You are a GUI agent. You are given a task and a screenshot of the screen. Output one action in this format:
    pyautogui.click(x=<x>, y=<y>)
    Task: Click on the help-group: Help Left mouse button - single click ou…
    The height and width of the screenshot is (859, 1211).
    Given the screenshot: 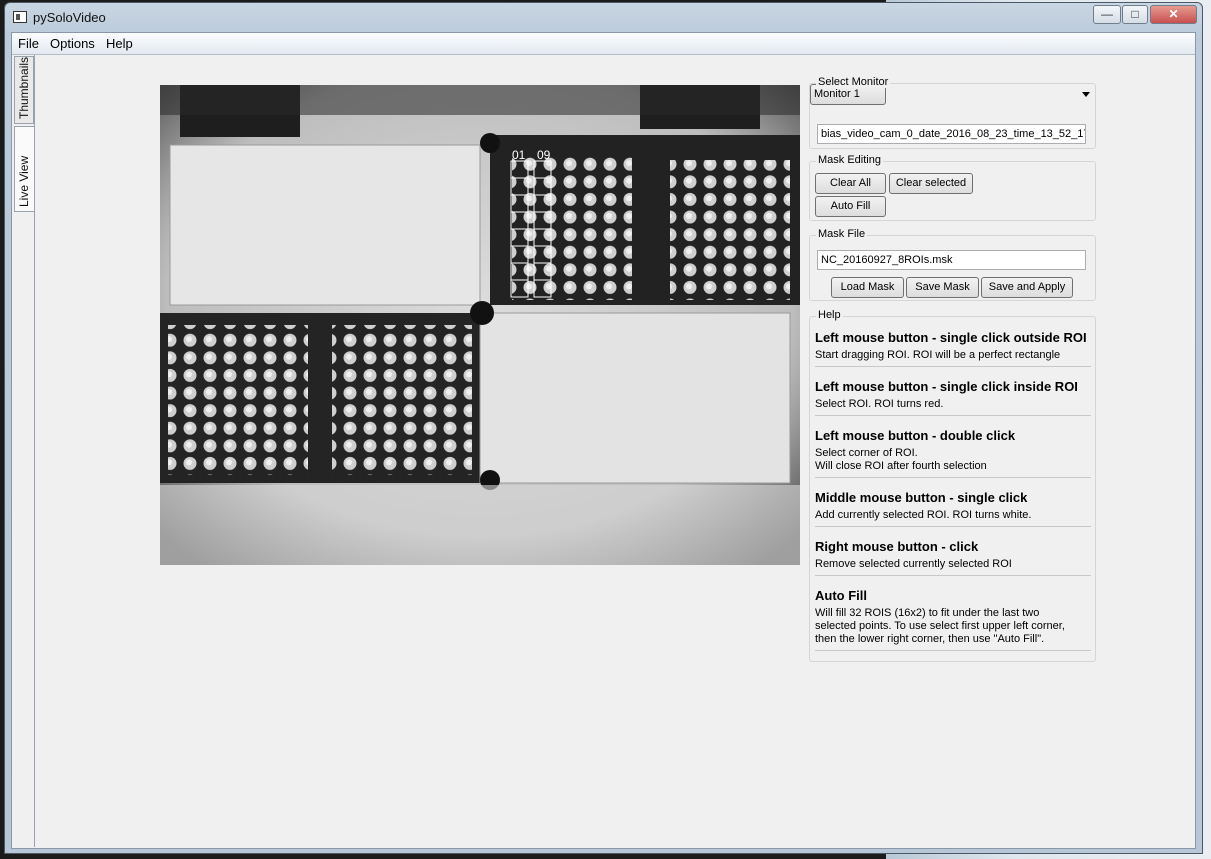 What is the action you would take?
    pyautogui.click(x=952, y=485)
    